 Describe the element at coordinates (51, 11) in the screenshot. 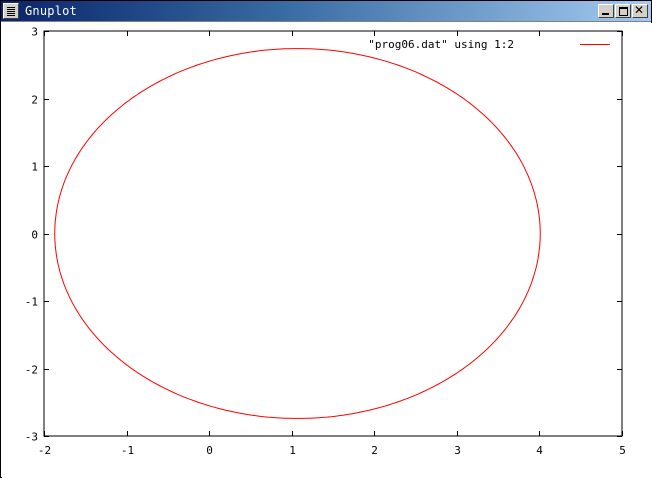

I see `window-title: Gnuplot` at that location.